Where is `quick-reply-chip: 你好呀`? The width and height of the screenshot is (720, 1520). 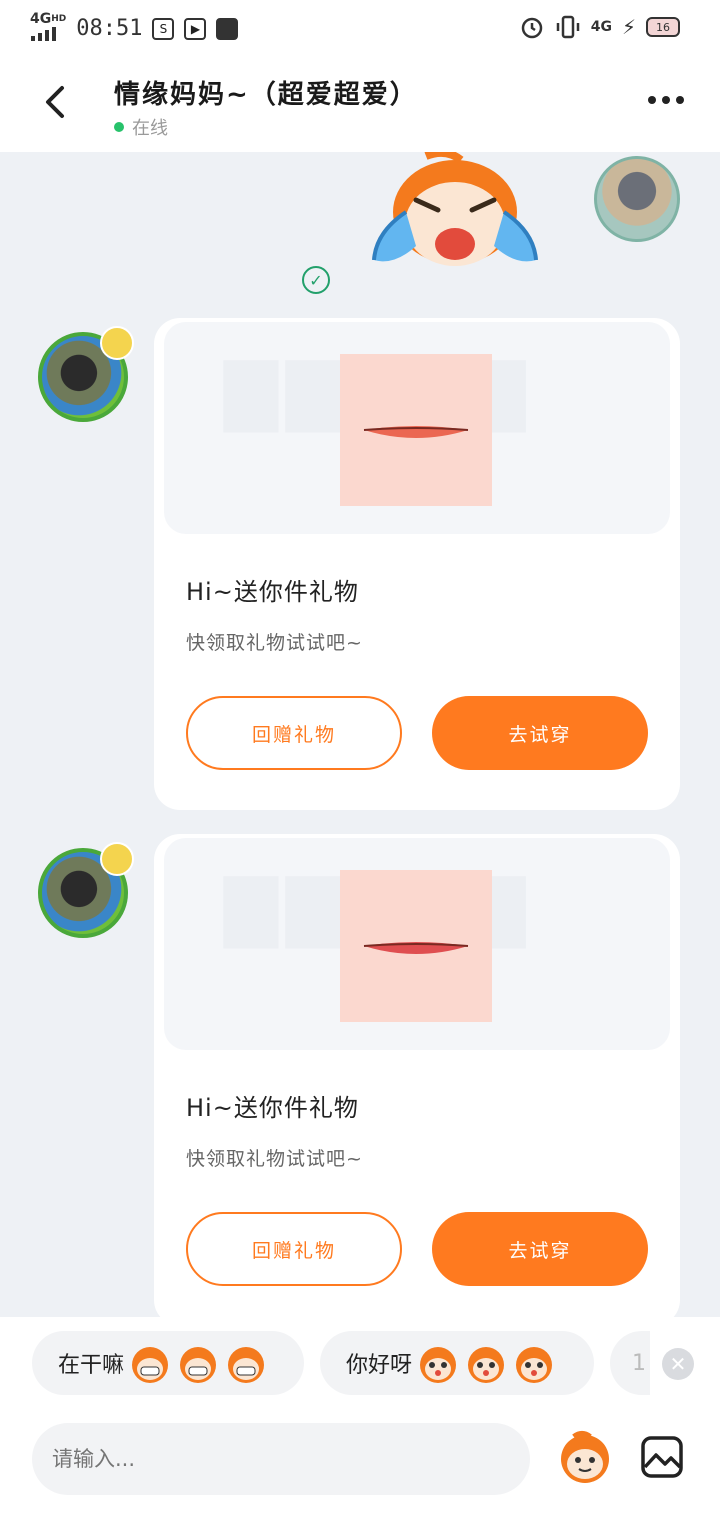 quick-reply-chip: 你好呀 is located at coordinates (457, 1363).